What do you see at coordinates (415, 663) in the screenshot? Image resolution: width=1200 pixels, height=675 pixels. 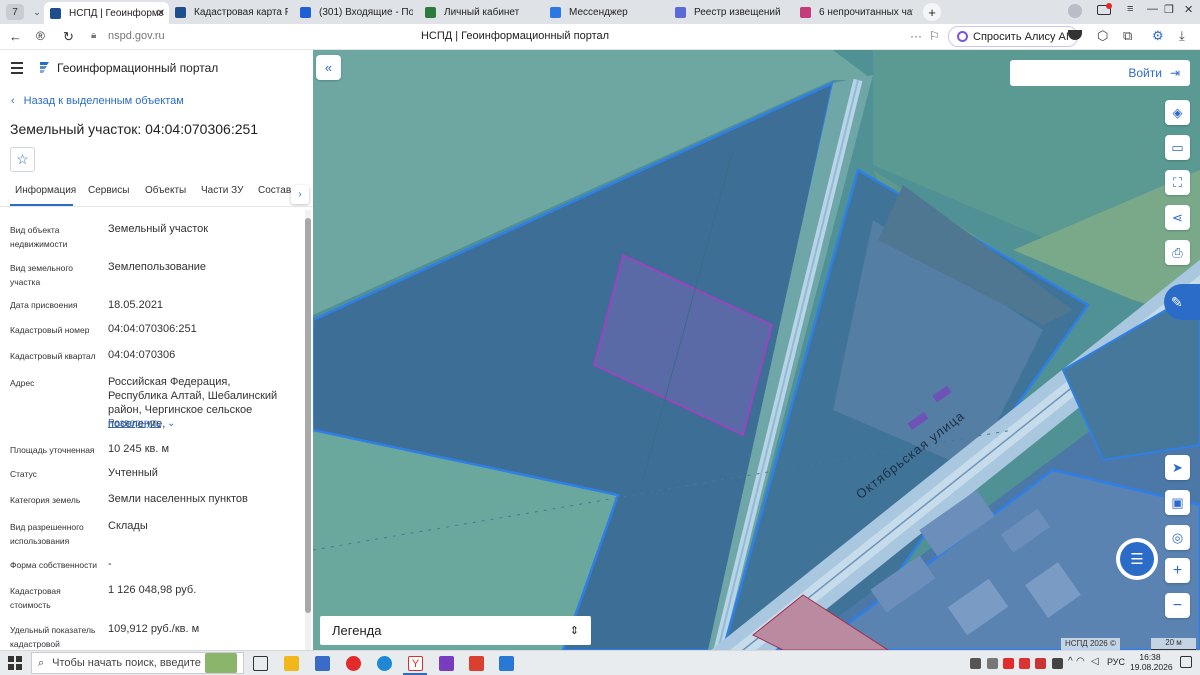 I see `yandex-browser-icon: Y` at bounding box center [415, 663].